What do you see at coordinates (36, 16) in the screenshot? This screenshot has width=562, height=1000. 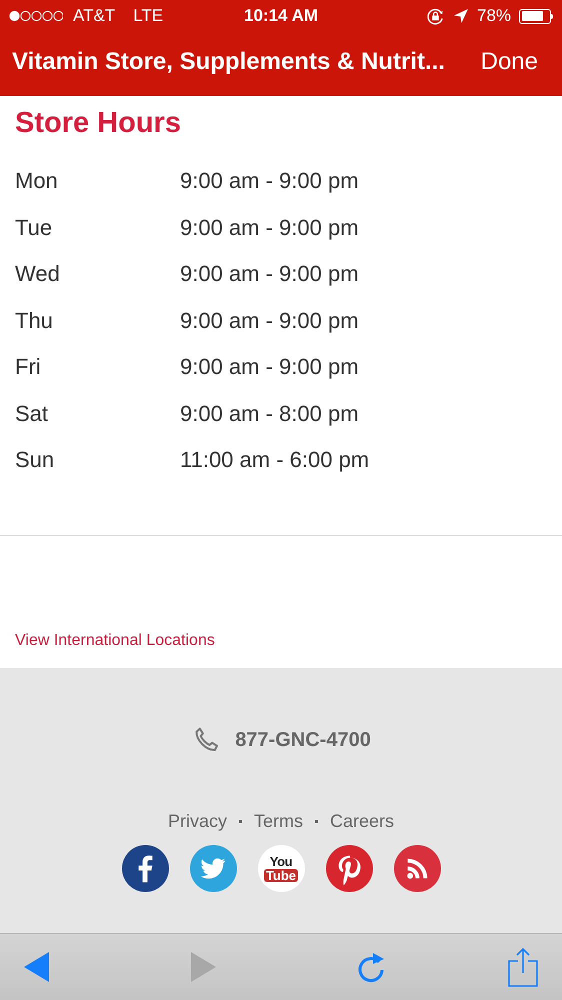 I see `signal-icon` at bounding box center [36, 16].